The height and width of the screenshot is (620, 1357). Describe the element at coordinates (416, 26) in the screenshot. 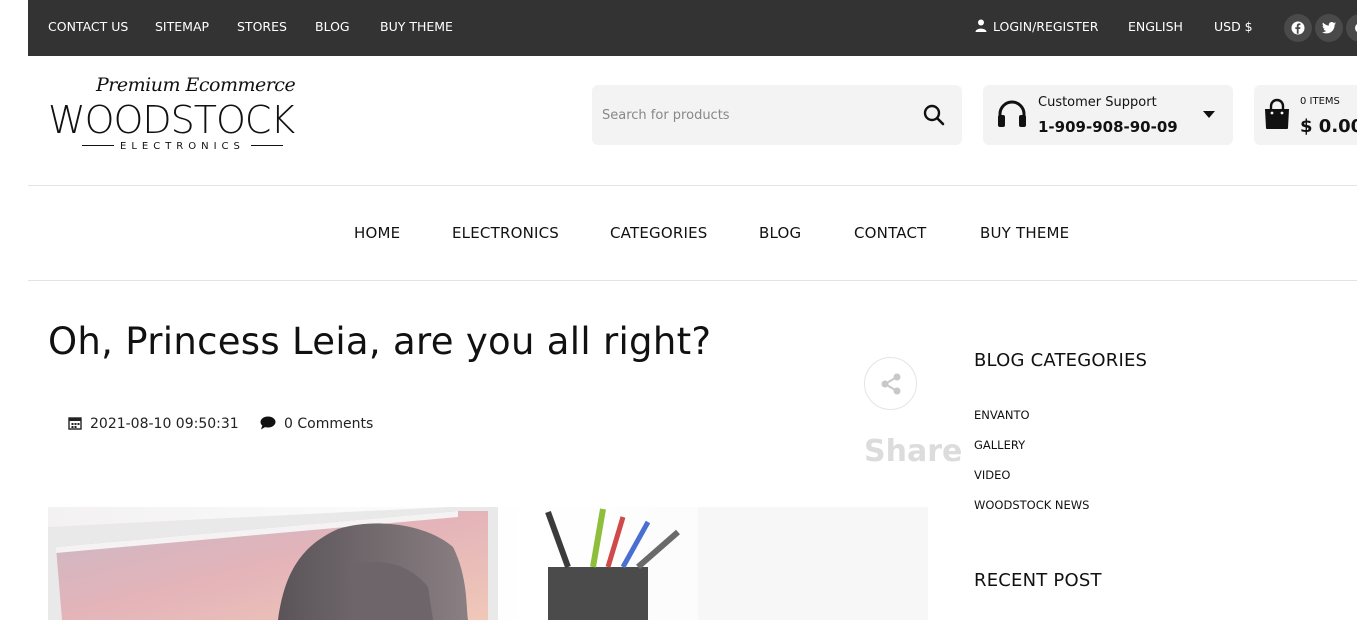

I see `topbar-link-buy-theme: BUY THEME` at that location.